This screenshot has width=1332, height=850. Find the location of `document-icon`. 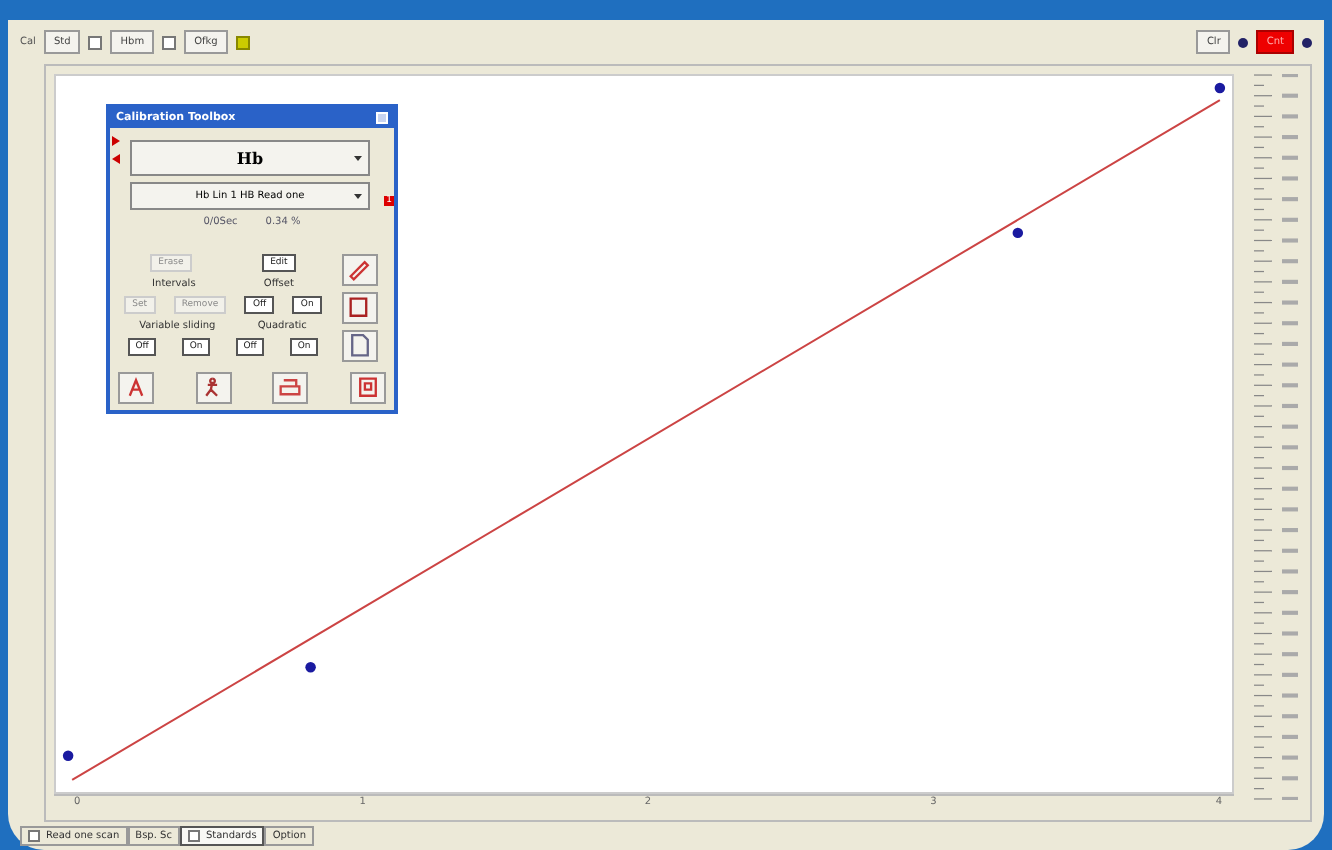

document-icon is located at coordinates (360, 346).